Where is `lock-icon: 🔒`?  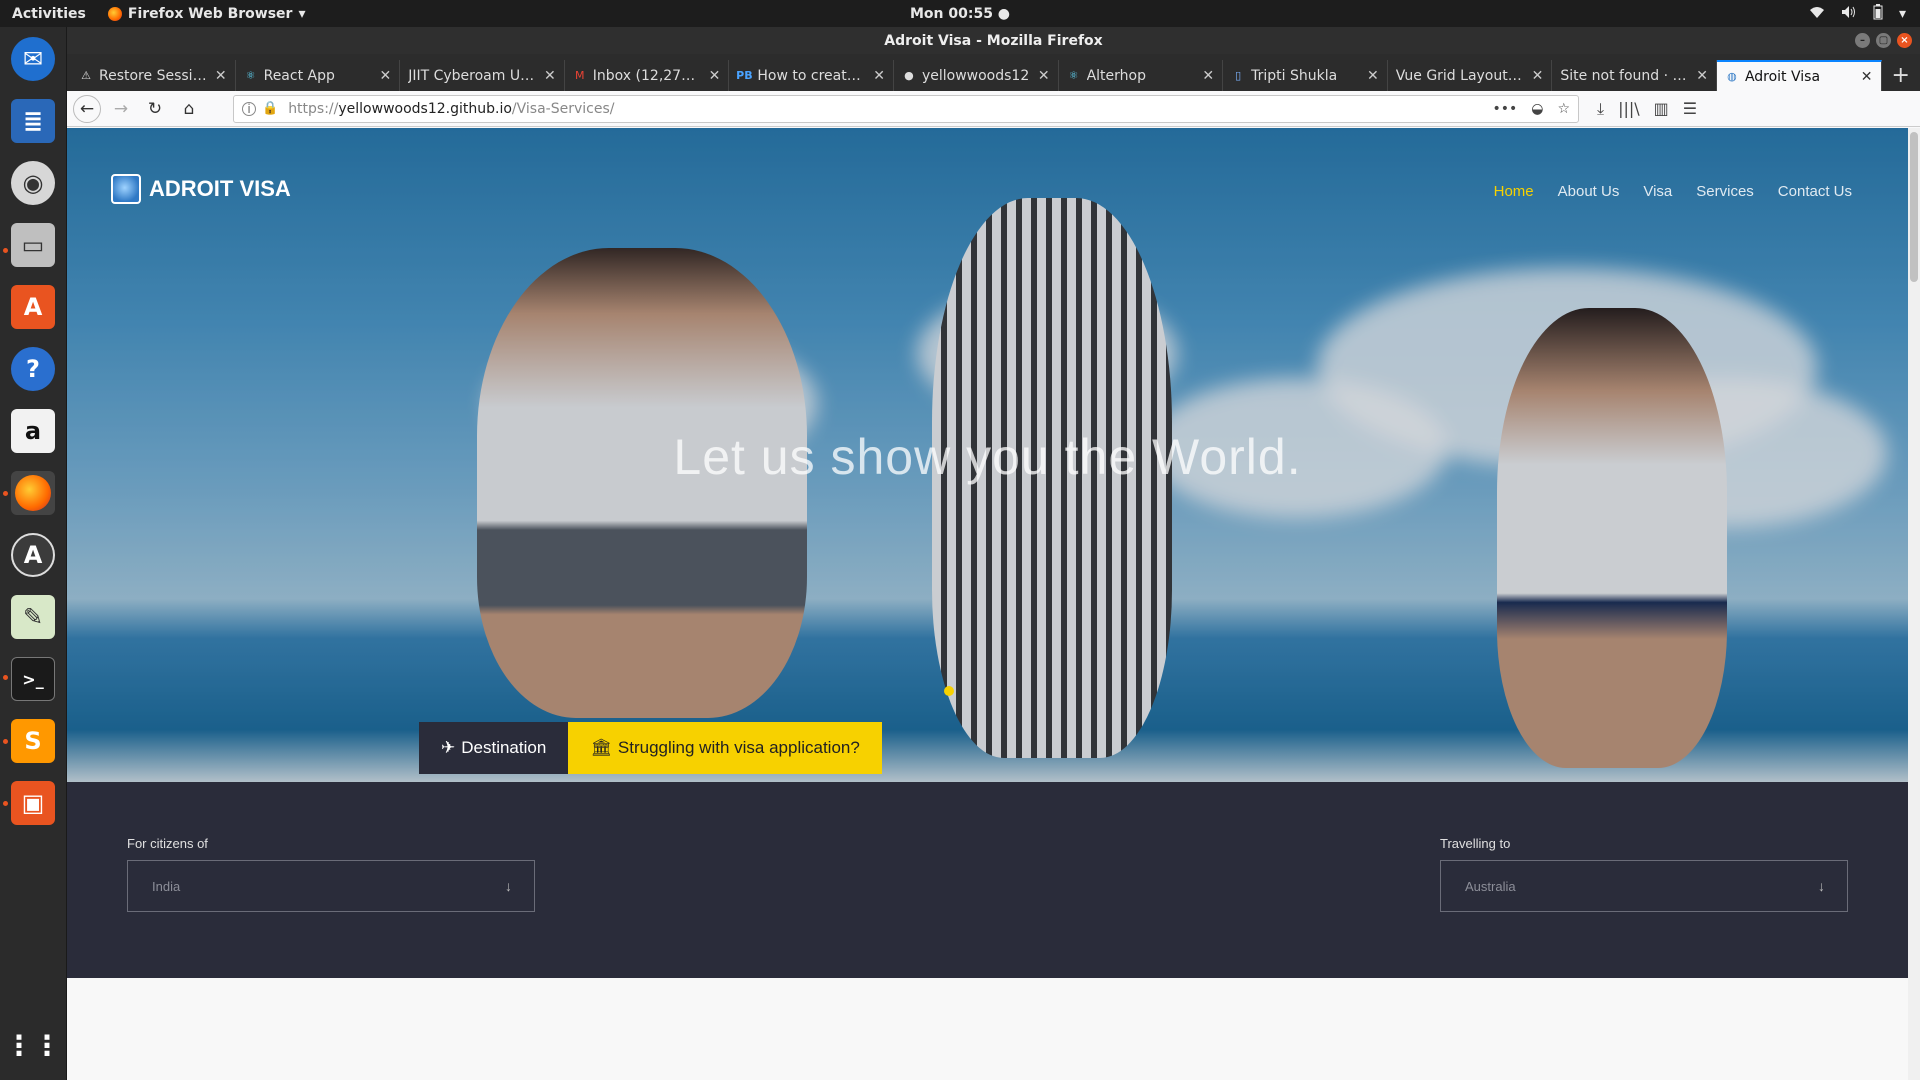 lock-icon: 🔒 is located at coordinates (270, 108).